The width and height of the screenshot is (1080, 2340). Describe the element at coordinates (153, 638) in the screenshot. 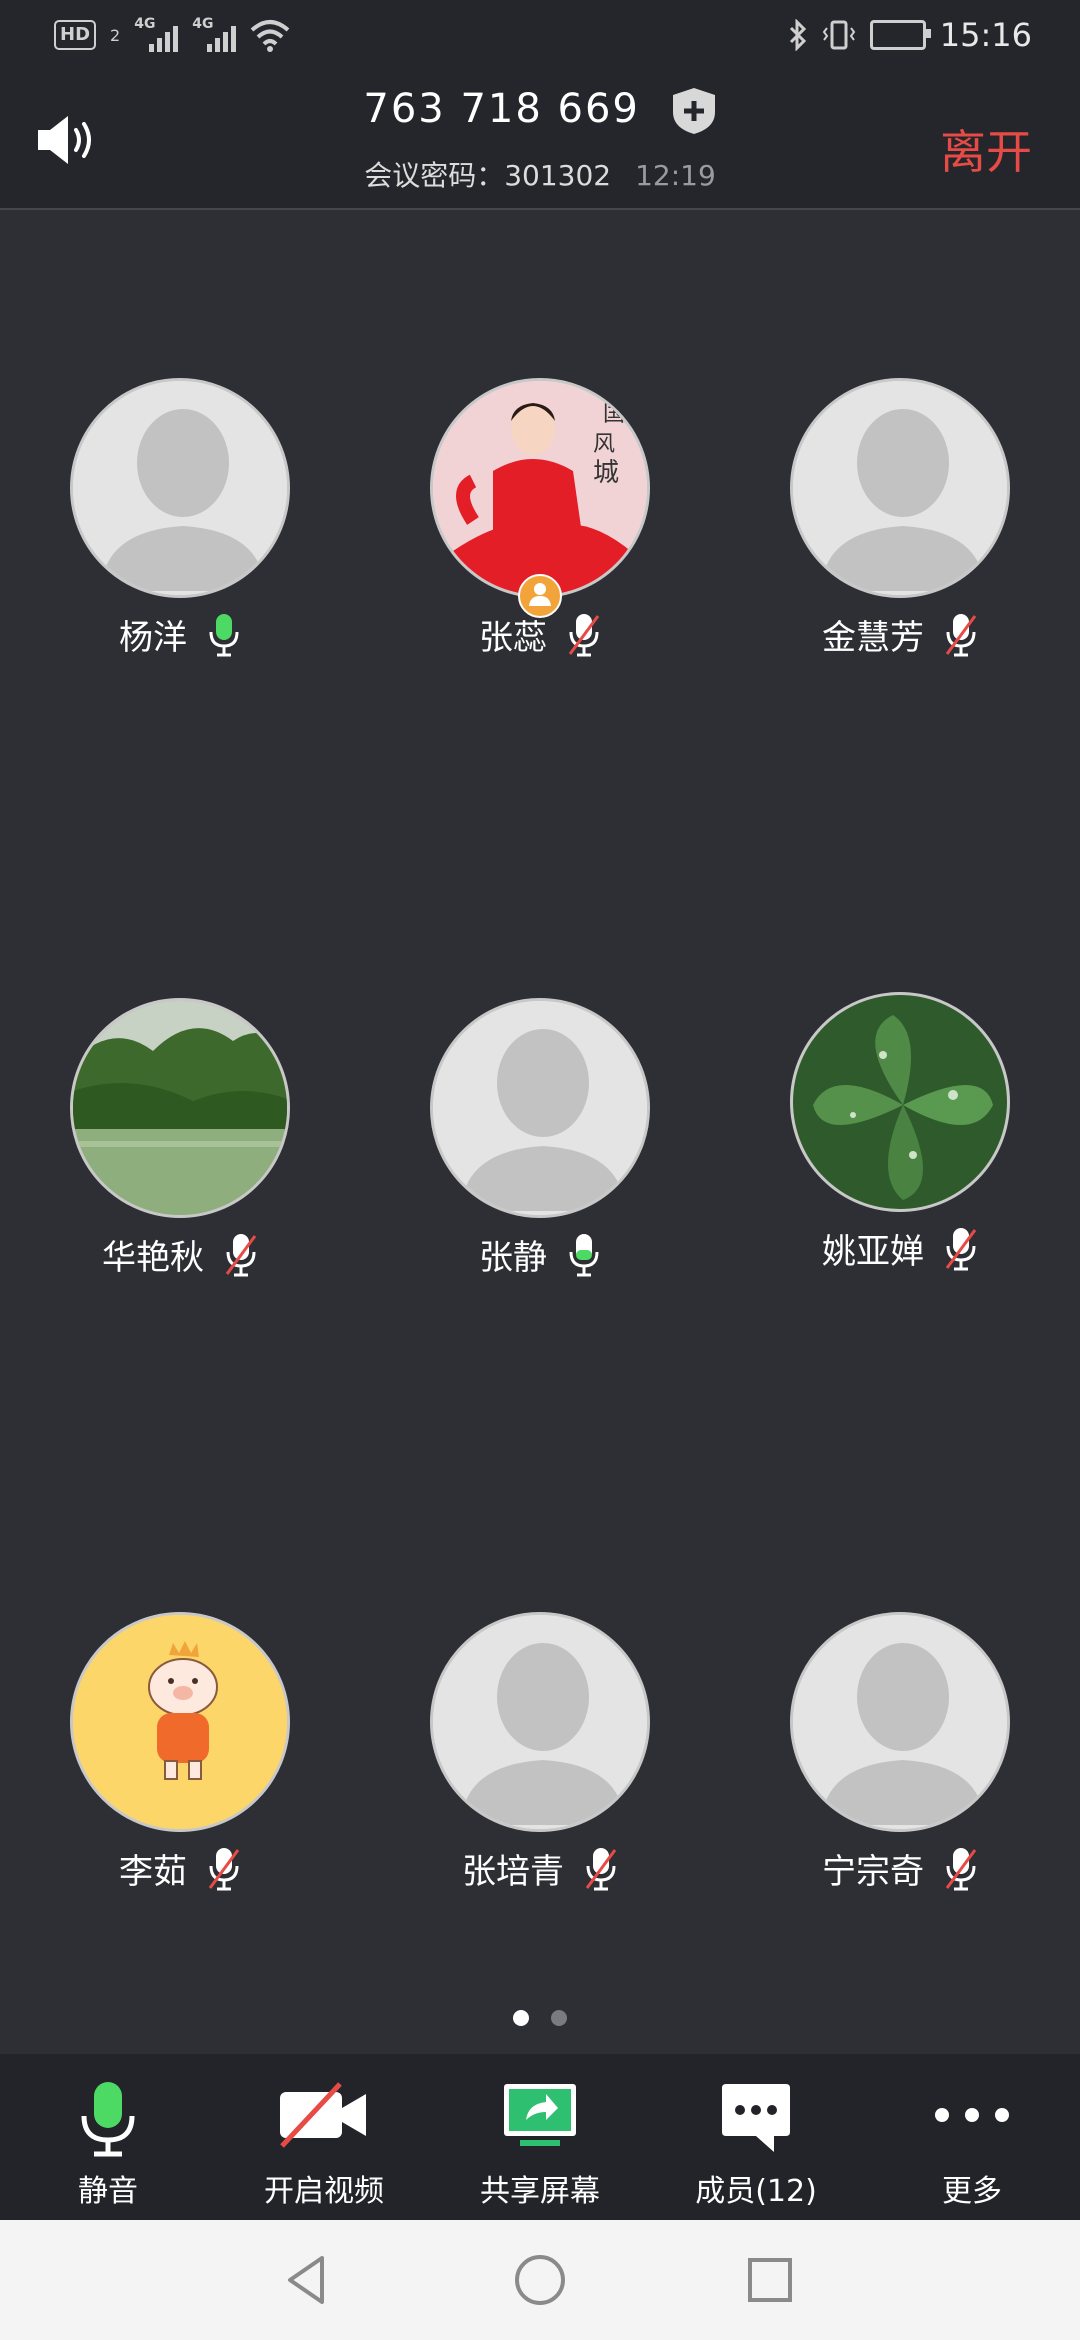

I see `participant-name: 杨洋` at that location.